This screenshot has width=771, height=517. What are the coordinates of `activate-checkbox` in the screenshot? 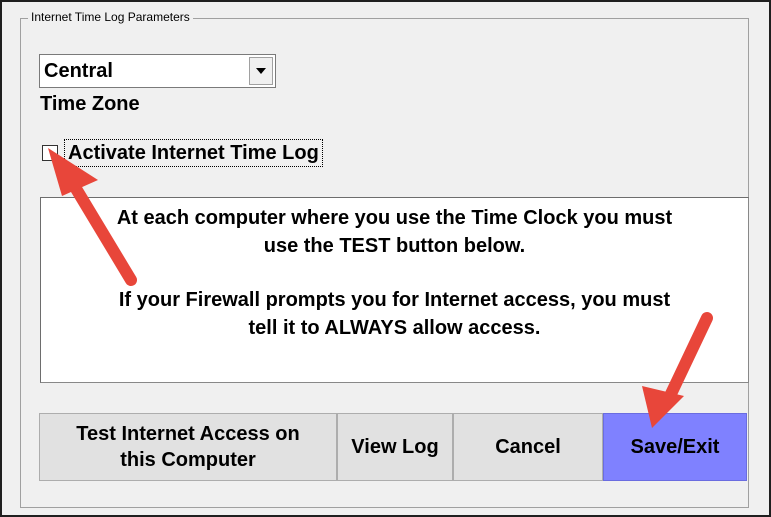 It's located at (50, 153).